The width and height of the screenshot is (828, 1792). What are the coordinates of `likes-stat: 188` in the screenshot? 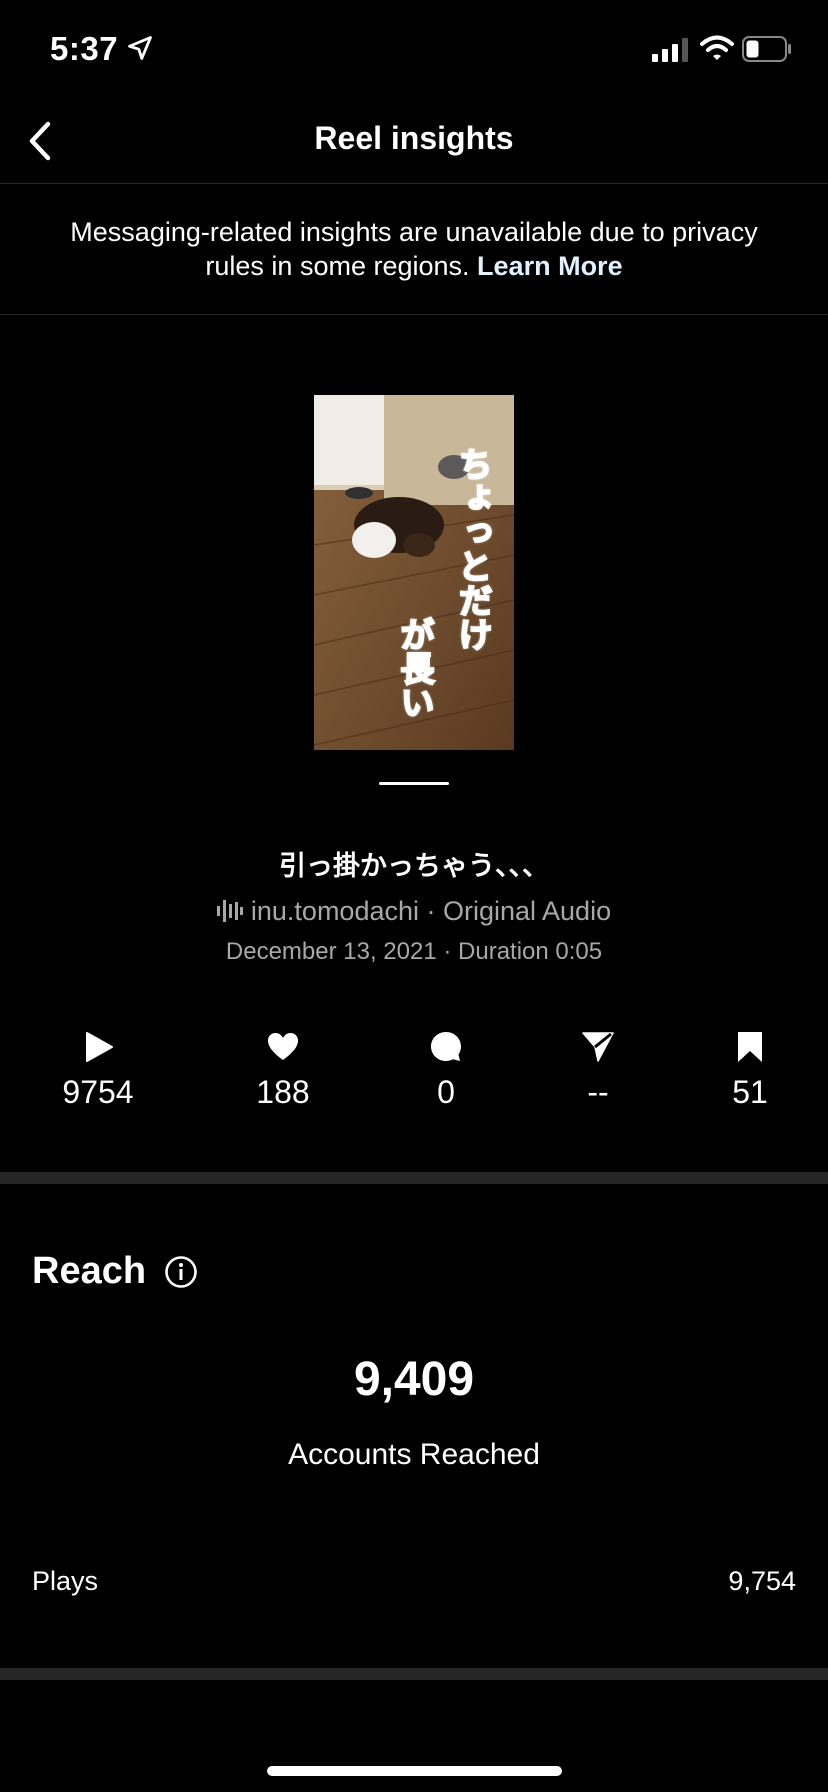 It's located at (283, 1070).